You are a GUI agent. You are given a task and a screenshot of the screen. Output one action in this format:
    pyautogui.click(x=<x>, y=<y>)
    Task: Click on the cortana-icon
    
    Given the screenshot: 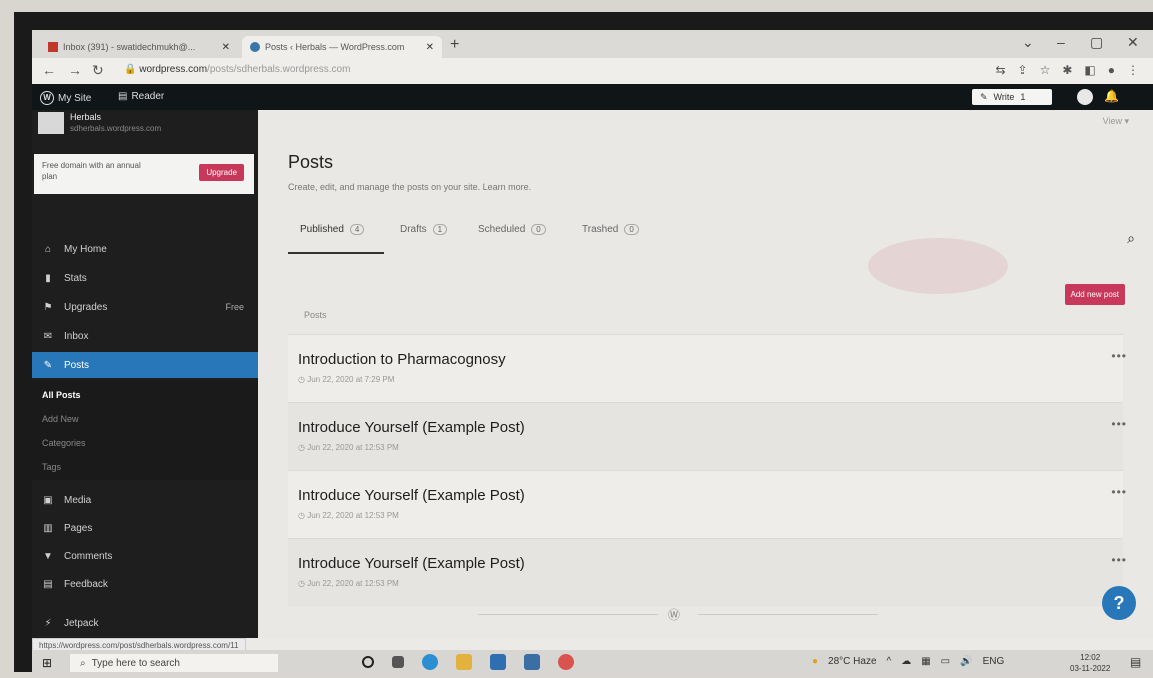 What is the action you would take?
    pyautogui.click(x=368, y=662)
    